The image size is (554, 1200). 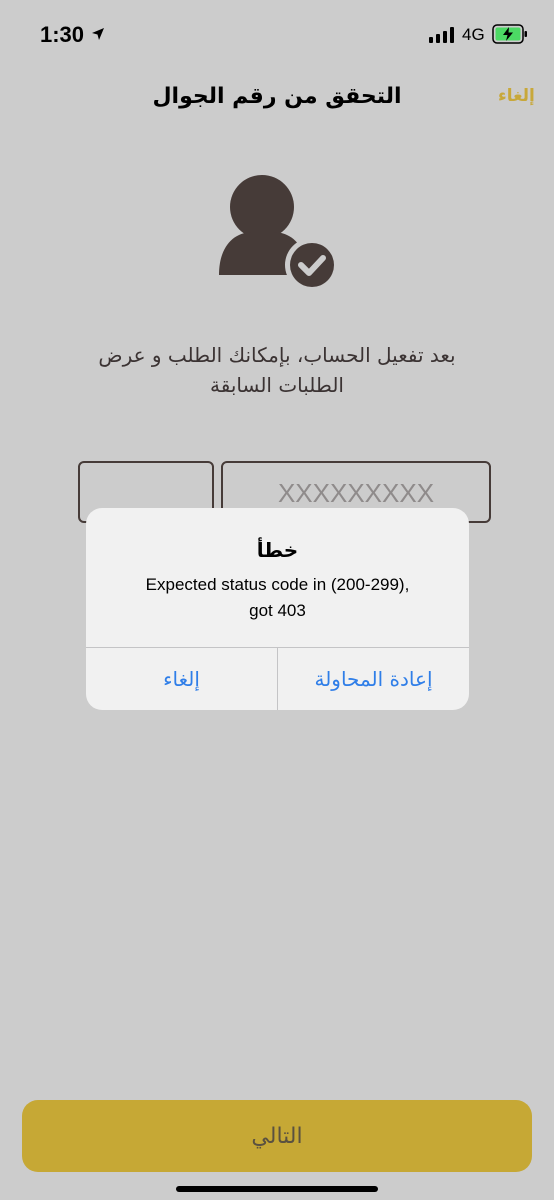 I want to click on nav-cancel-button: إلغاء, so click(x=516, y=96).